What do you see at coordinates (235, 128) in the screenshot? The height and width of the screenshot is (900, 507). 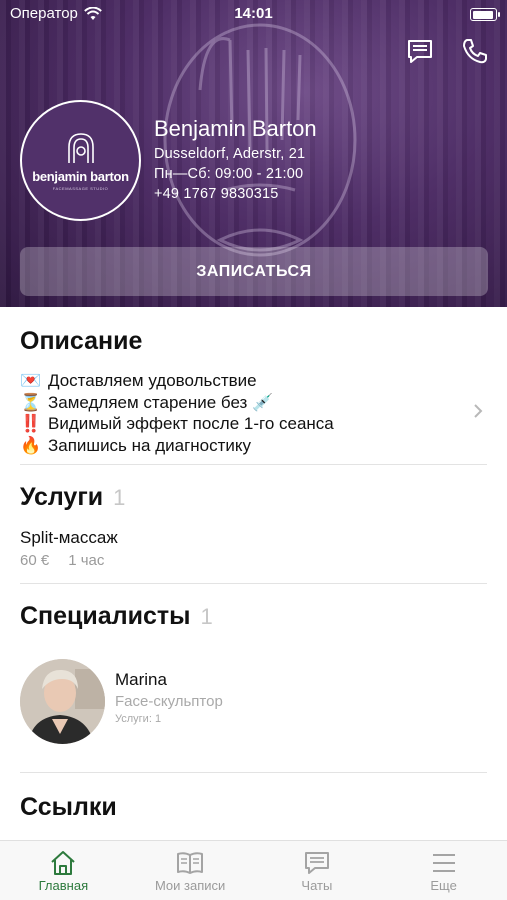 I see `business-name: Benjamin Barton` at bounding box center [235, 128].